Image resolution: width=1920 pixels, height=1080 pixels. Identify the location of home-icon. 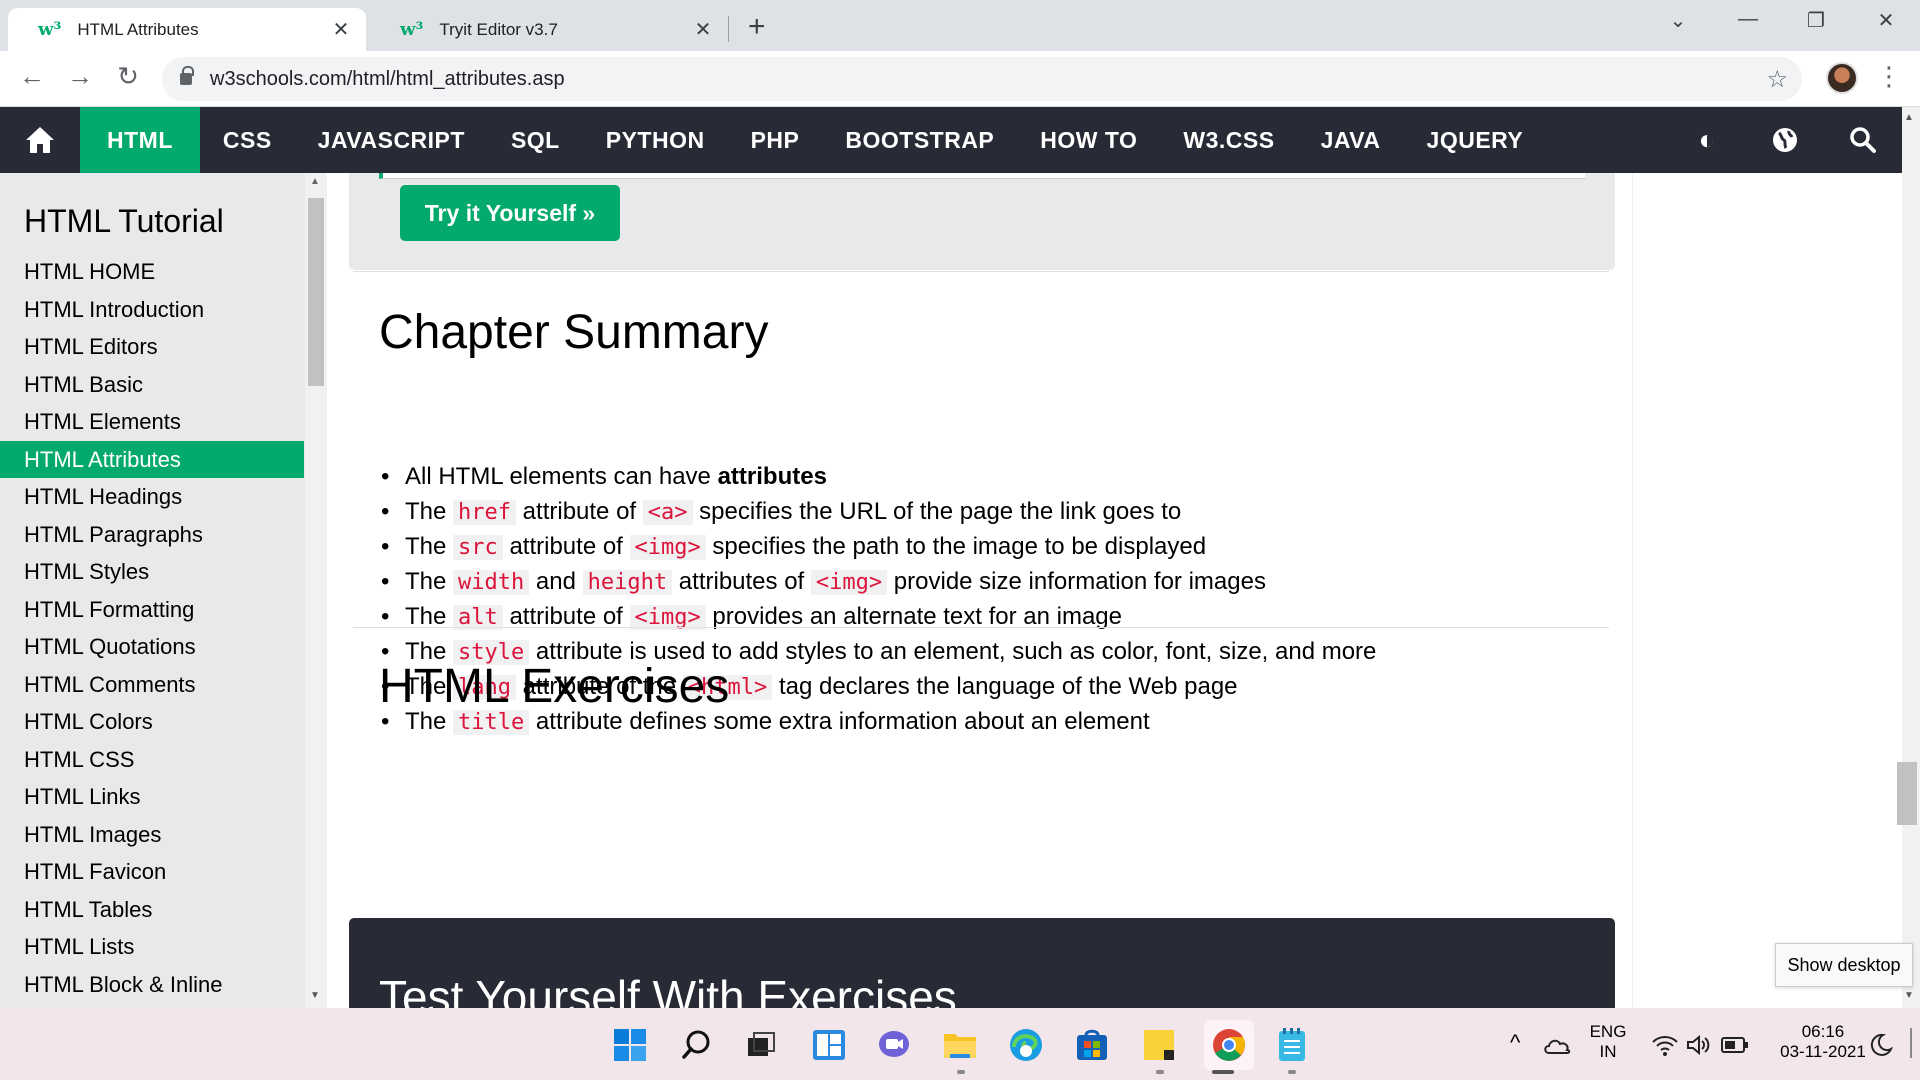
(40, 140).